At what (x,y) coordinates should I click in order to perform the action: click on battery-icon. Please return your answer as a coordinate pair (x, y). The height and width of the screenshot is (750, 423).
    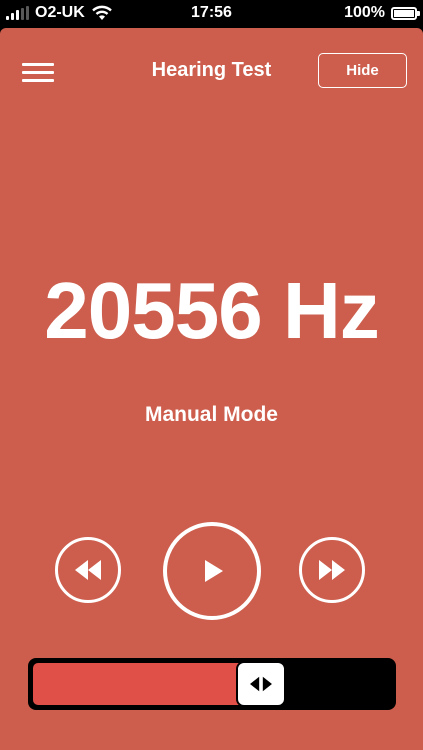
    Looking at the image, I should click on (405, 13).